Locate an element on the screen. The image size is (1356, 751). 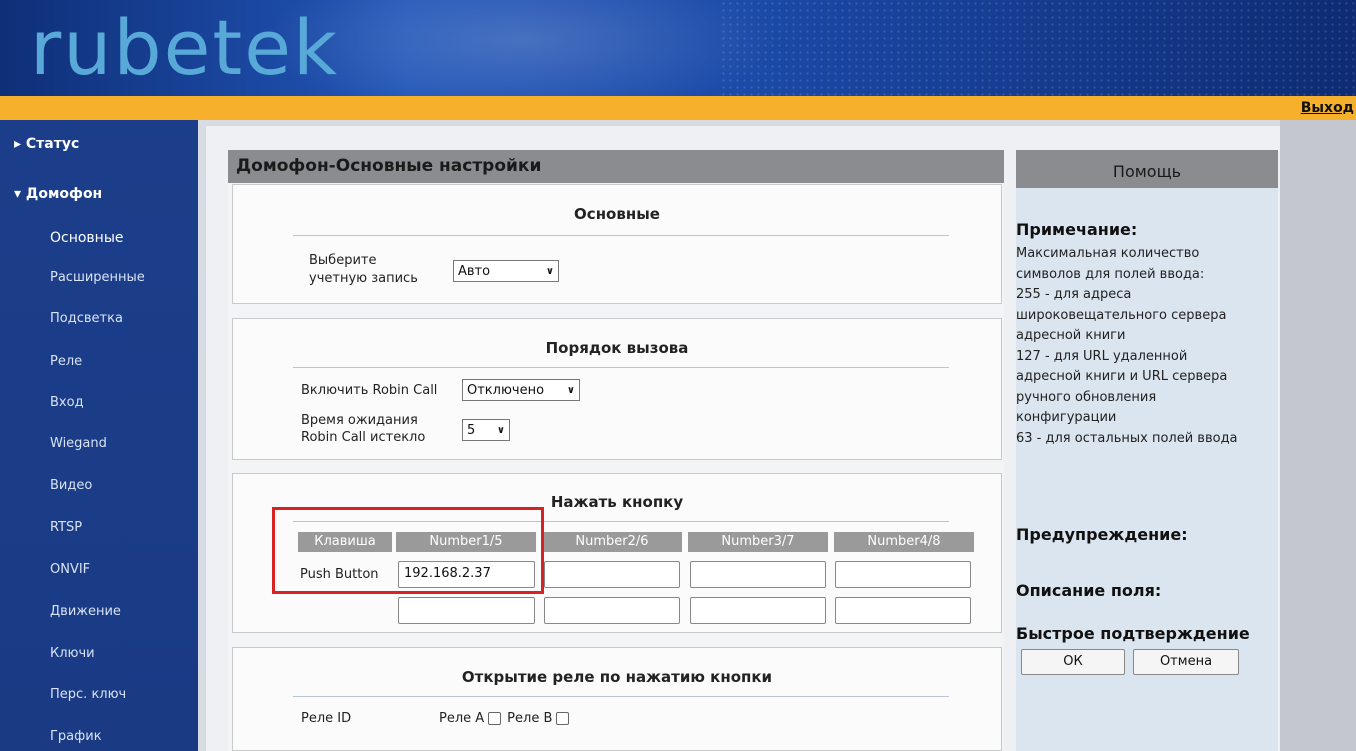
account-label-line2: учетную запись is located at coordinates (363, 278).